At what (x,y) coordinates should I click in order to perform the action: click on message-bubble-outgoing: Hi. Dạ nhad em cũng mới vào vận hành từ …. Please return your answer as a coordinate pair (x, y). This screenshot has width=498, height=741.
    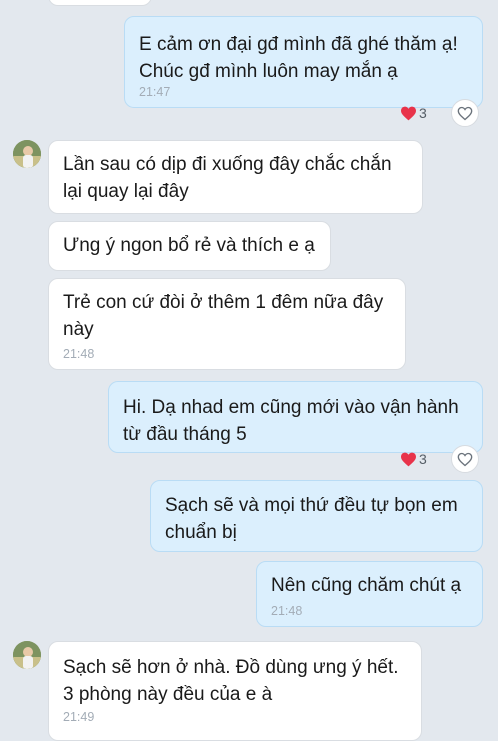
    Looking at the image, I should click on (295, 417).